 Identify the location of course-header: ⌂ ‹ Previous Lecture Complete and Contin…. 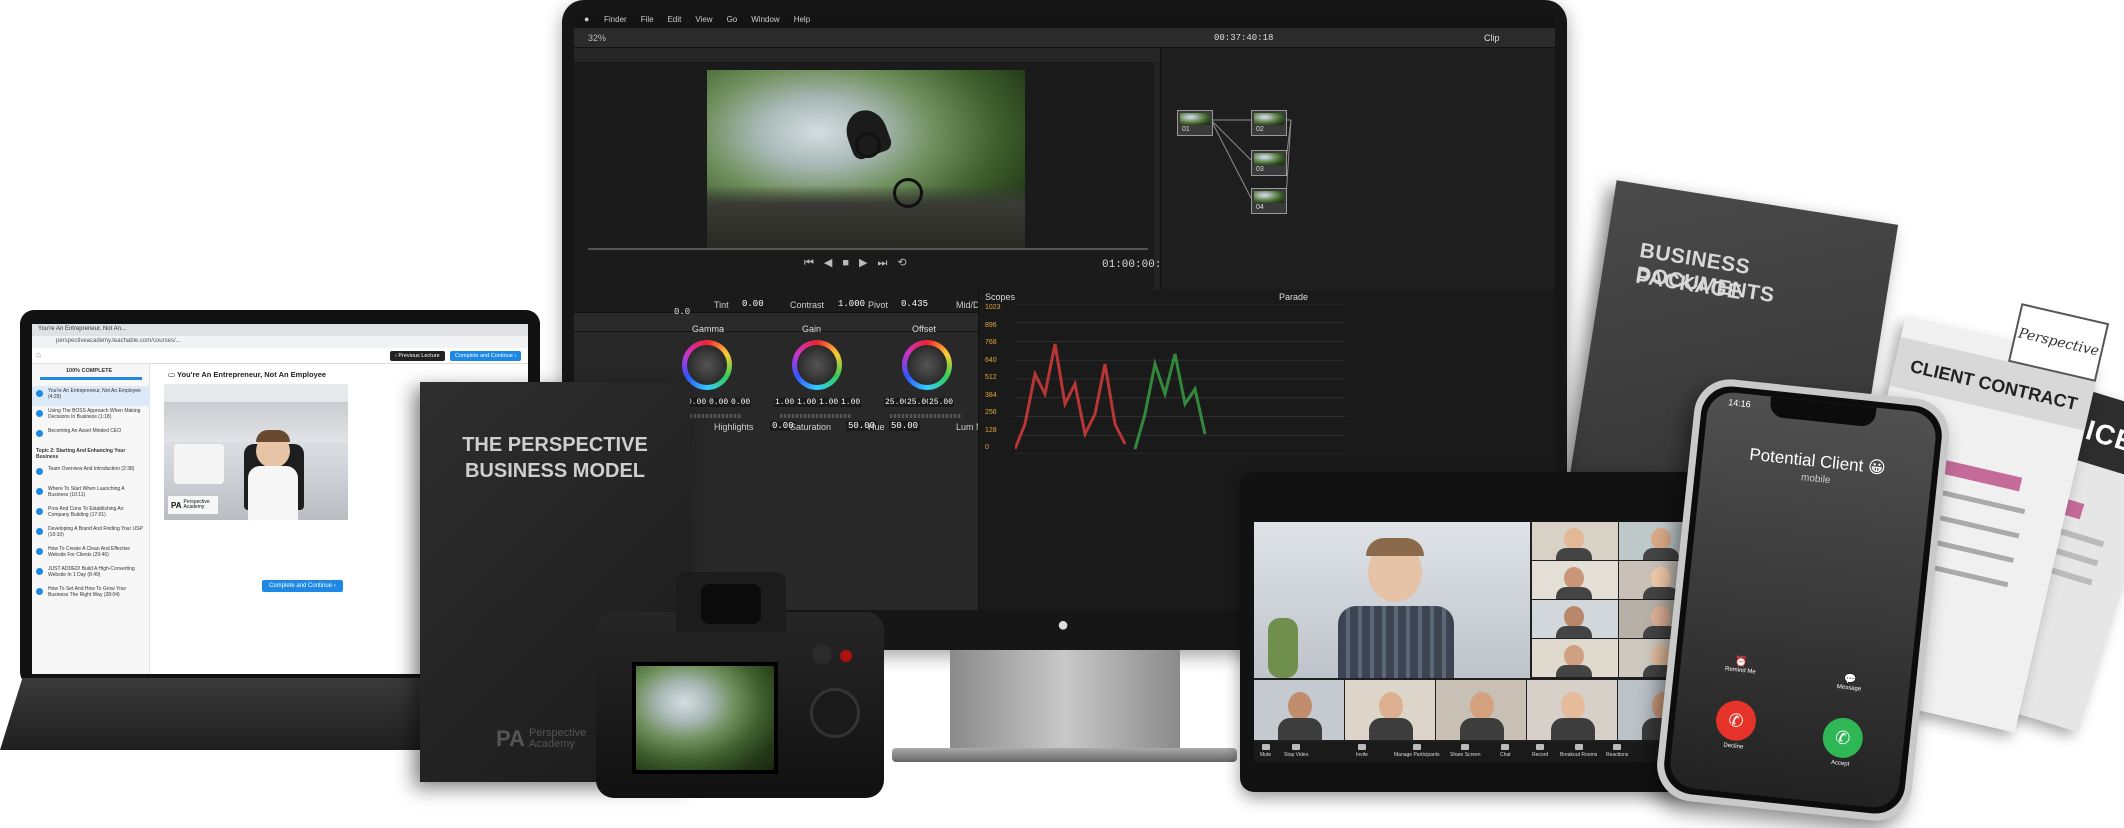
(280, 356).